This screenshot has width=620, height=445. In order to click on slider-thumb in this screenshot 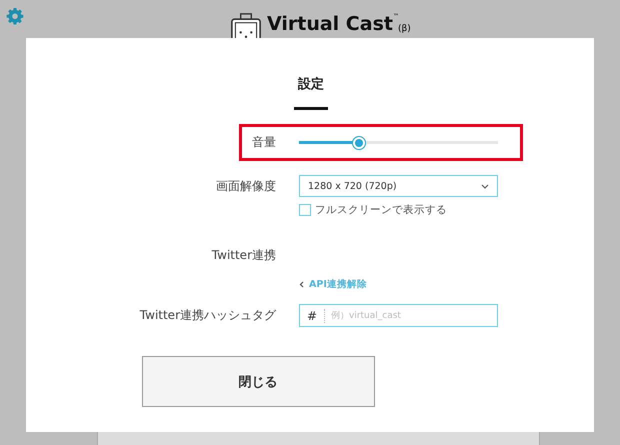, I will do `click(359, 143)`.